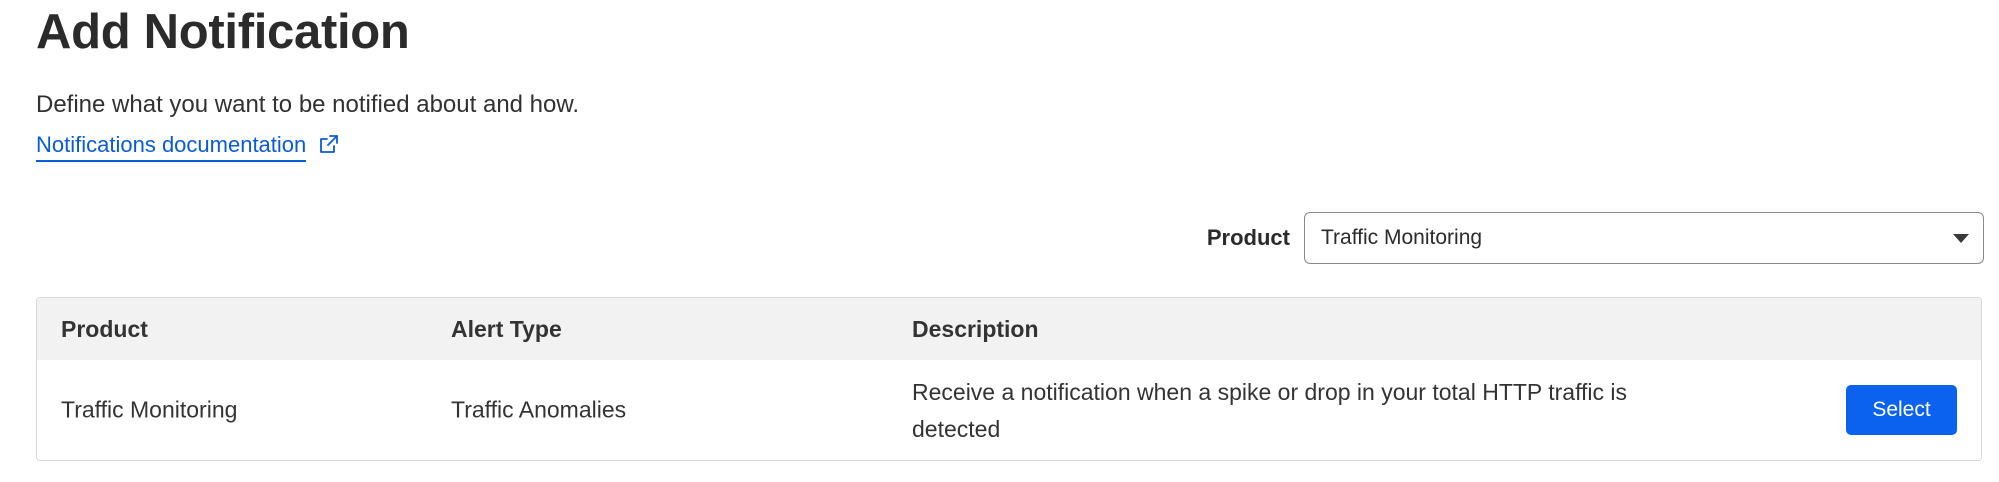 The image size is (1999, 482). Describe the element at coordinates (149, 409) in the screenshot. I see `cell-product: Traffic Monitoring` at that location.